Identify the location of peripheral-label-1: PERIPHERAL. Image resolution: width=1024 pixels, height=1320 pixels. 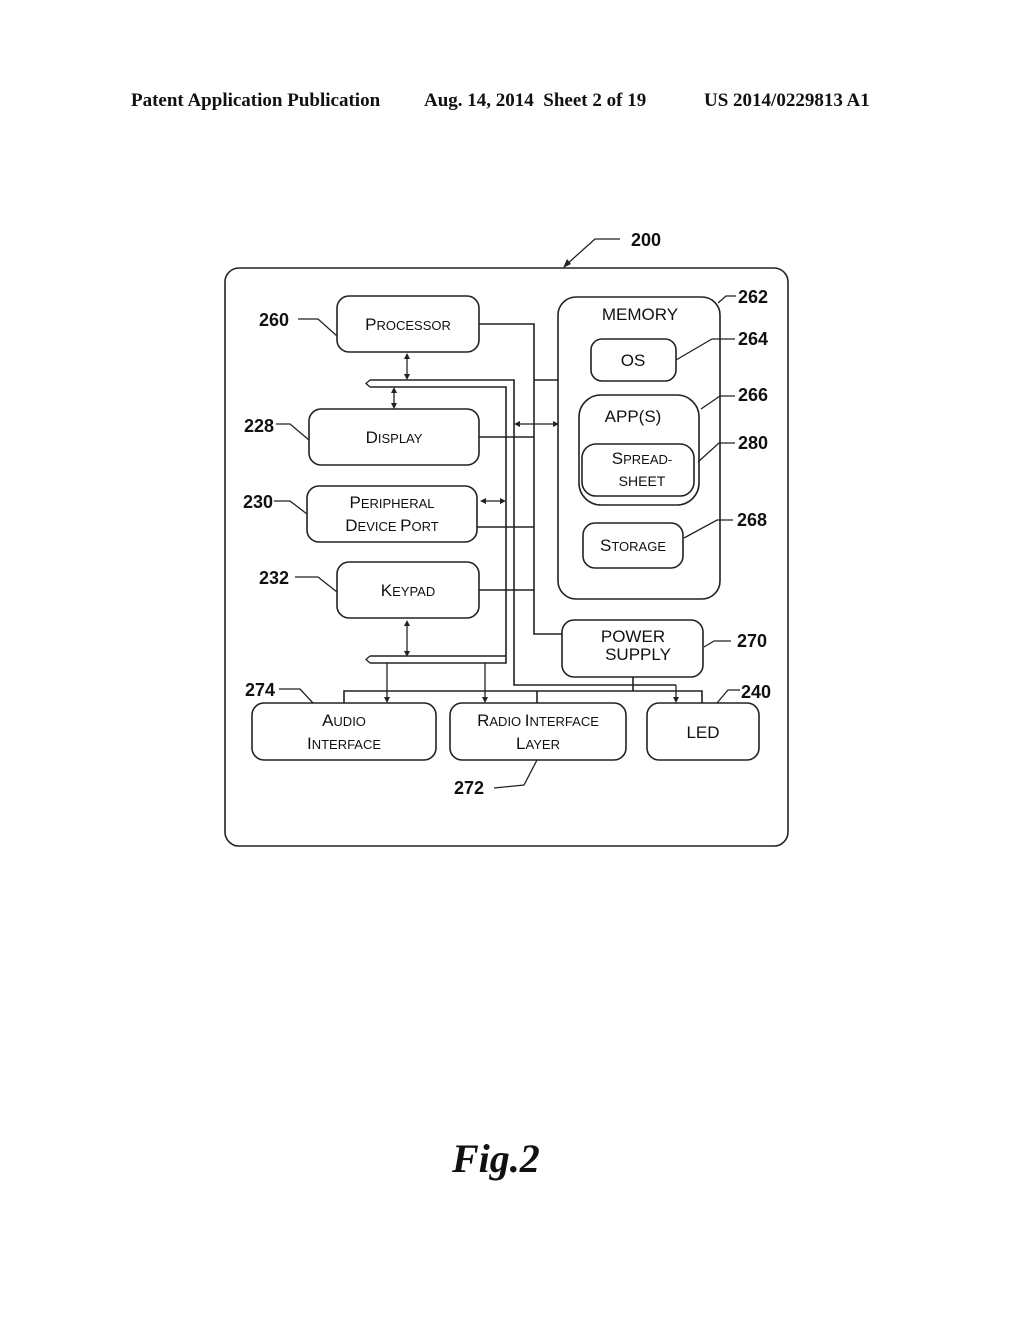
(391, 502).